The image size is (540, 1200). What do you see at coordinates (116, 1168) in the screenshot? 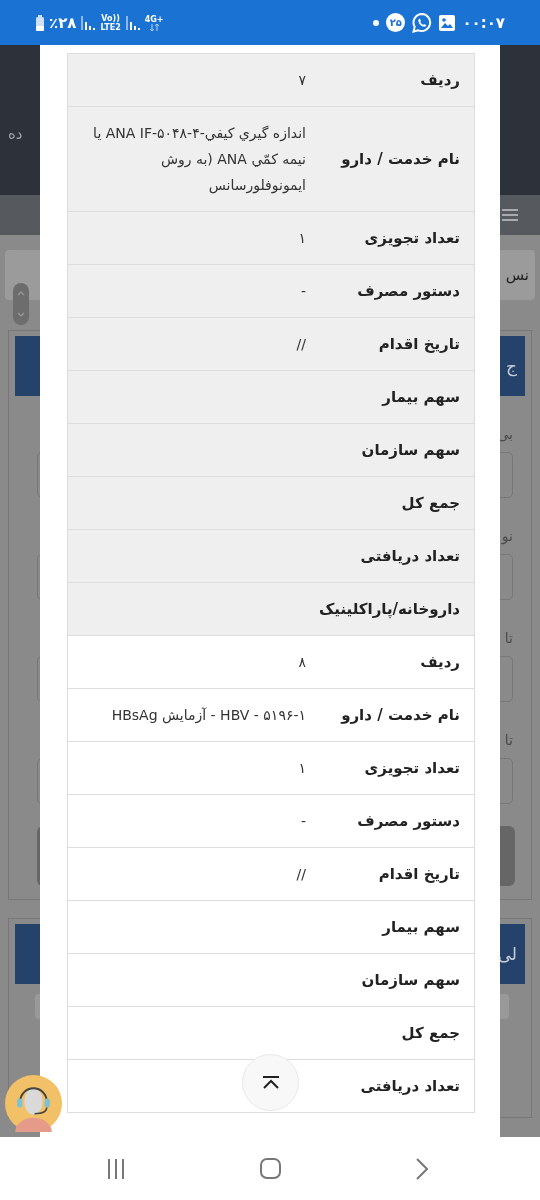
I see `recent-apps-icon` at bounding box center [116, 1168].